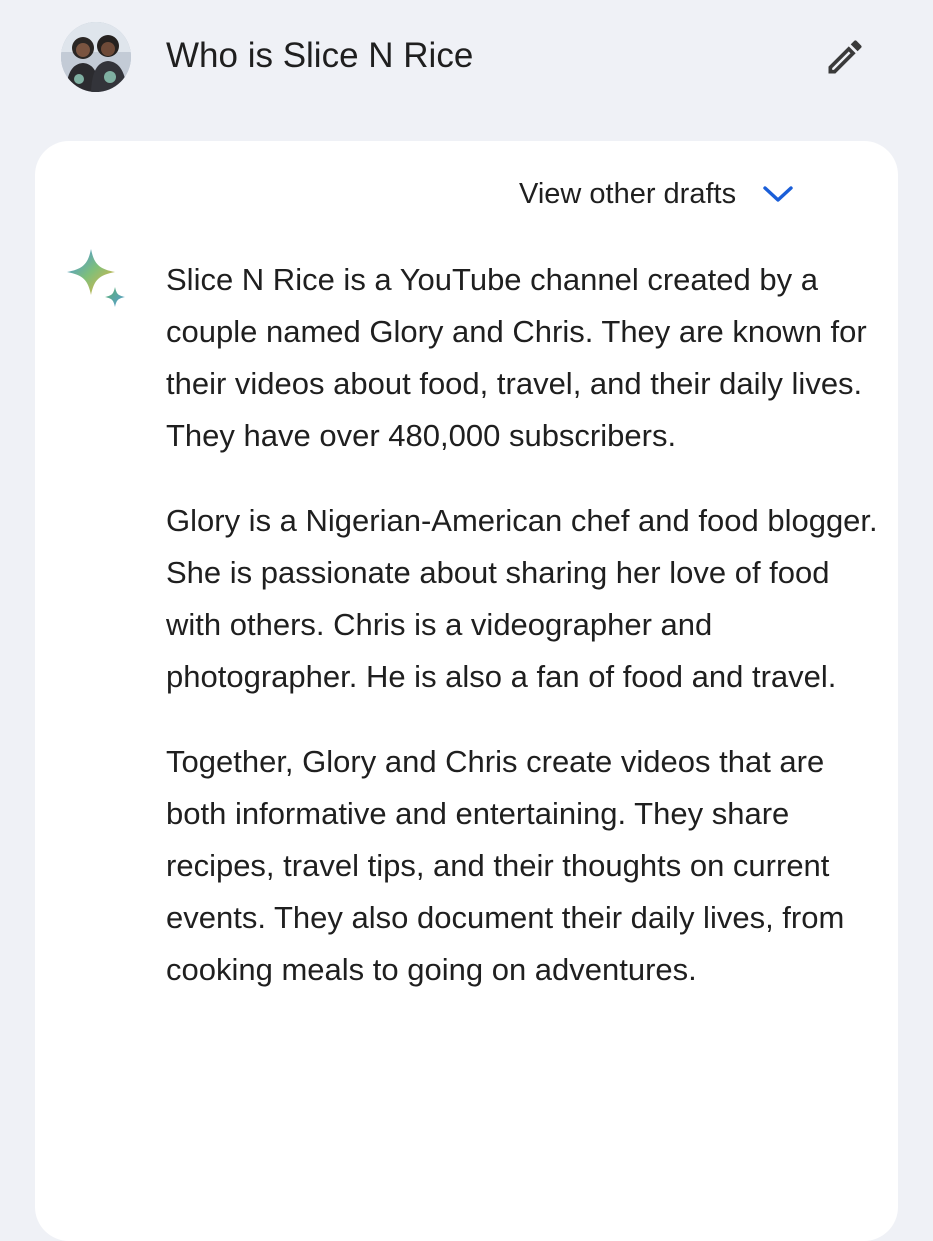  I want to click on chevron-down-icon, so click(778, 194).